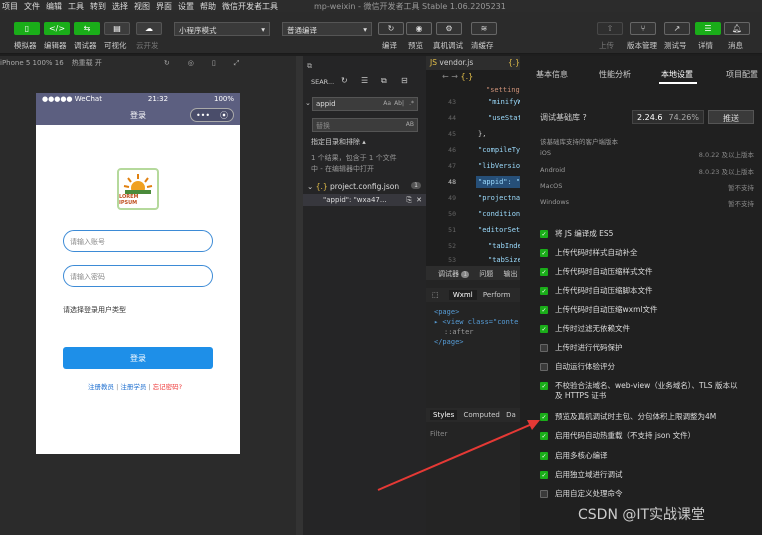  What do you see at coordinates (365, 125) in the screenshot?
I see `replace-input: 替换 AB` at bounding box center [365, 125].